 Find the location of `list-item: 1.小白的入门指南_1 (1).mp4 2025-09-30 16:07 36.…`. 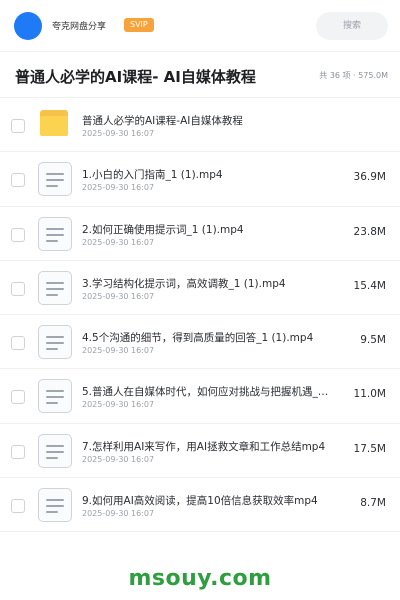

list-item: 1.小白的入门指南_1 (1).mp4 2025-09-30 16:07 36.… is located at coordinates (200, 179).